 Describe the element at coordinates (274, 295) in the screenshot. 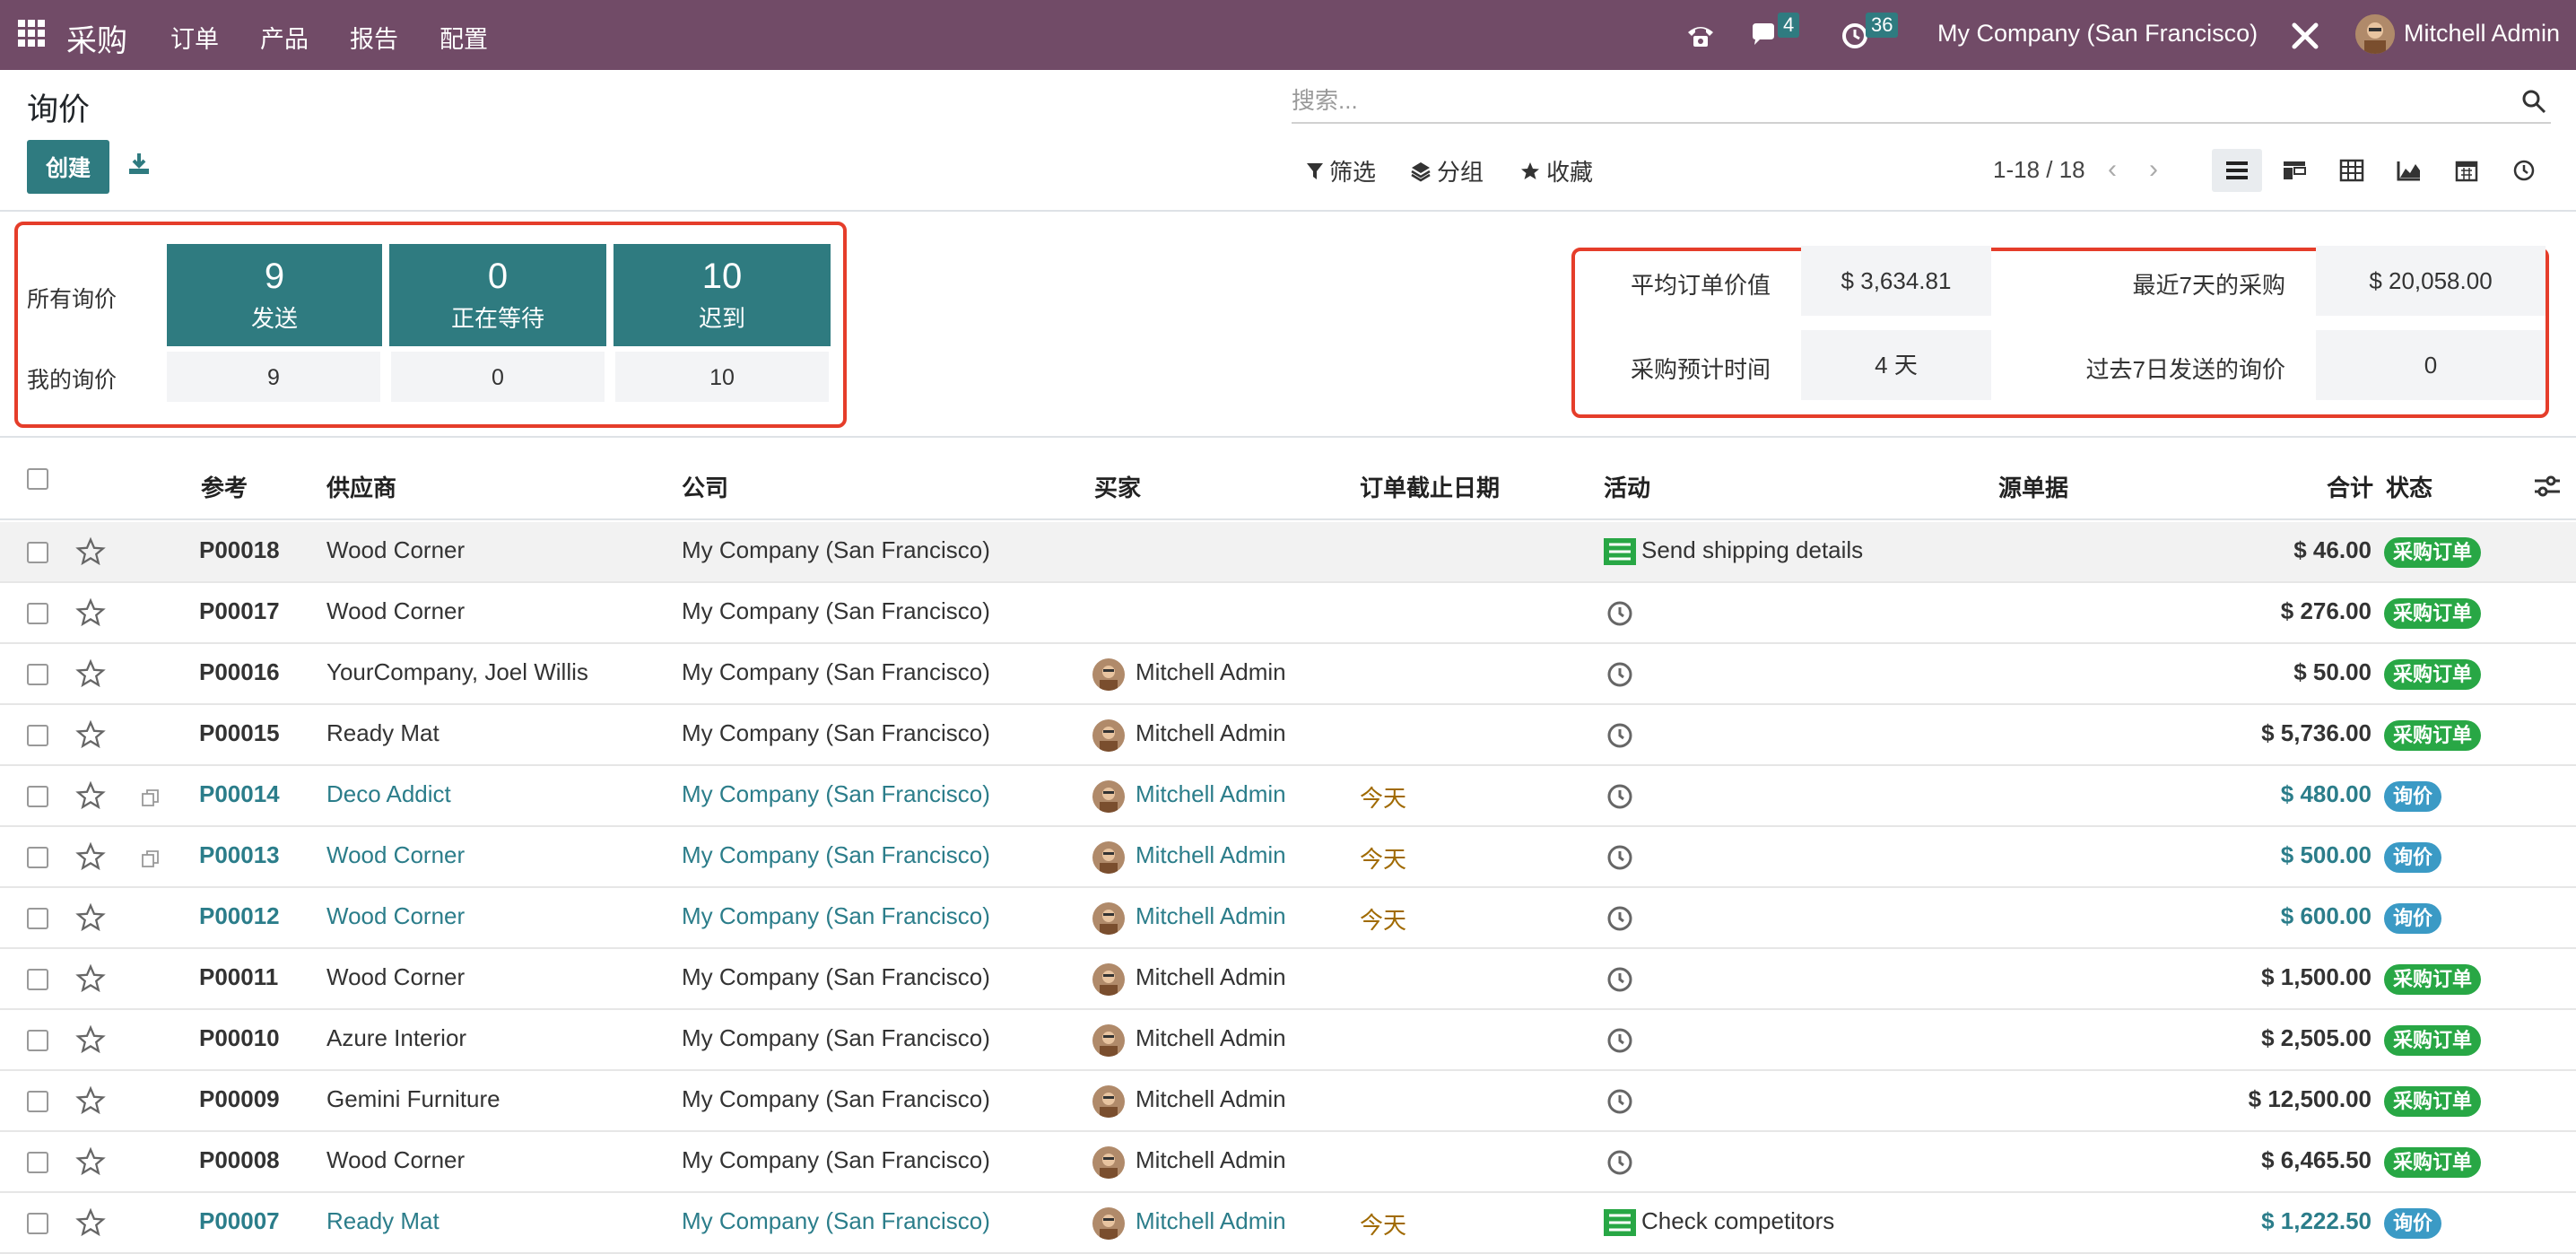

I see `tile-sent: 9 发送` at that location.